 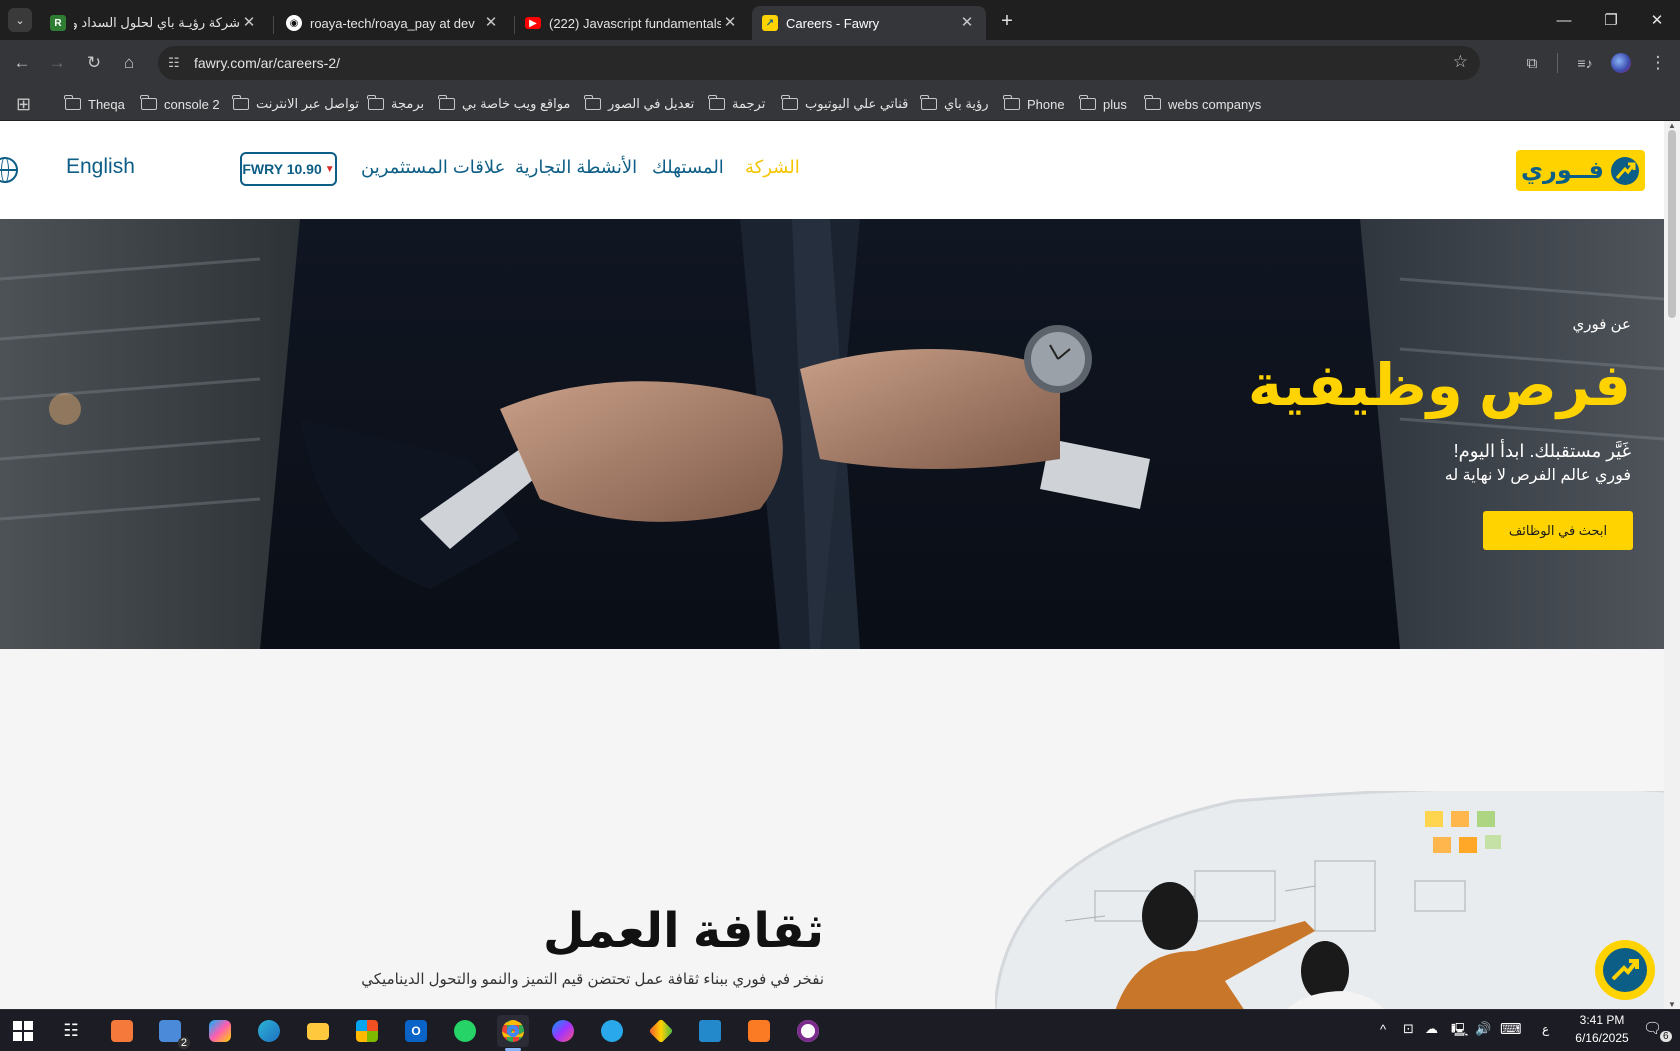 What do you see at coordinates (1460, 62) in the screenshot?
I see `bookmark-star-icon: ☆` at bounding box center [1460, 62].